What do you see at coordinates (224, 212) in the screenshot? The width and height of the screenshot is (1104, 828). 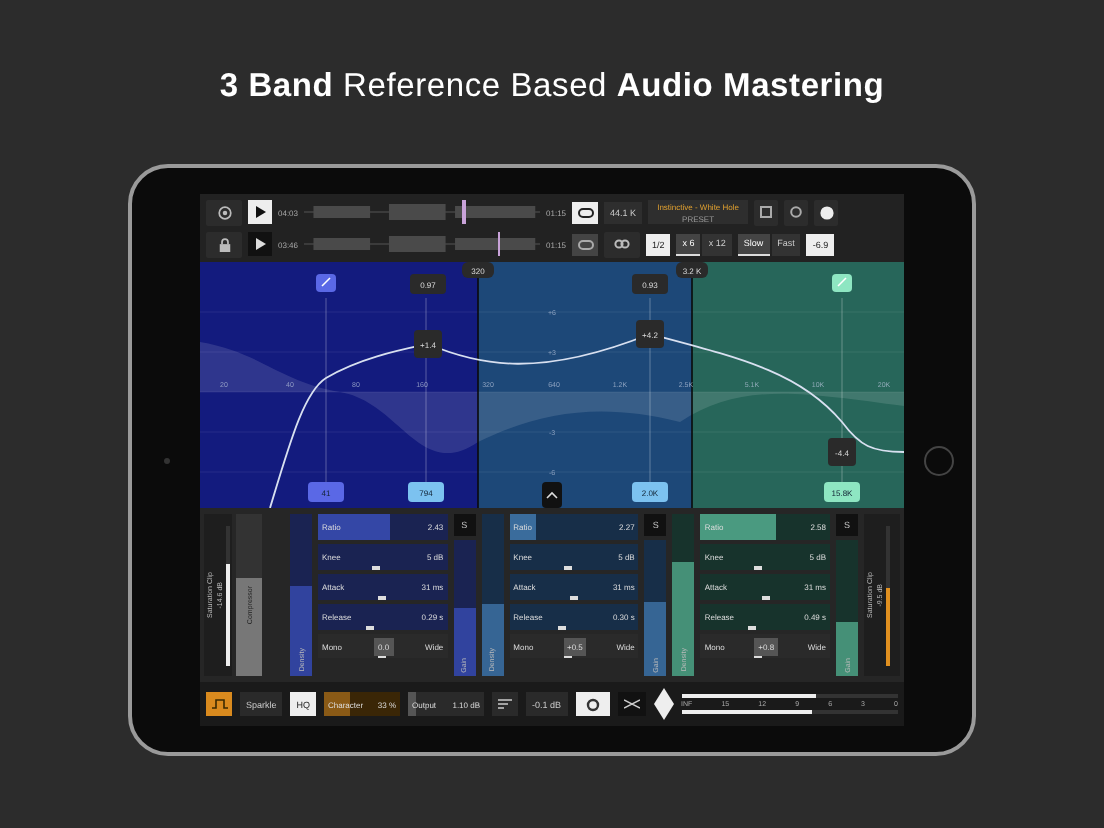 I see `target-icon` at bounding box center [224, 212].